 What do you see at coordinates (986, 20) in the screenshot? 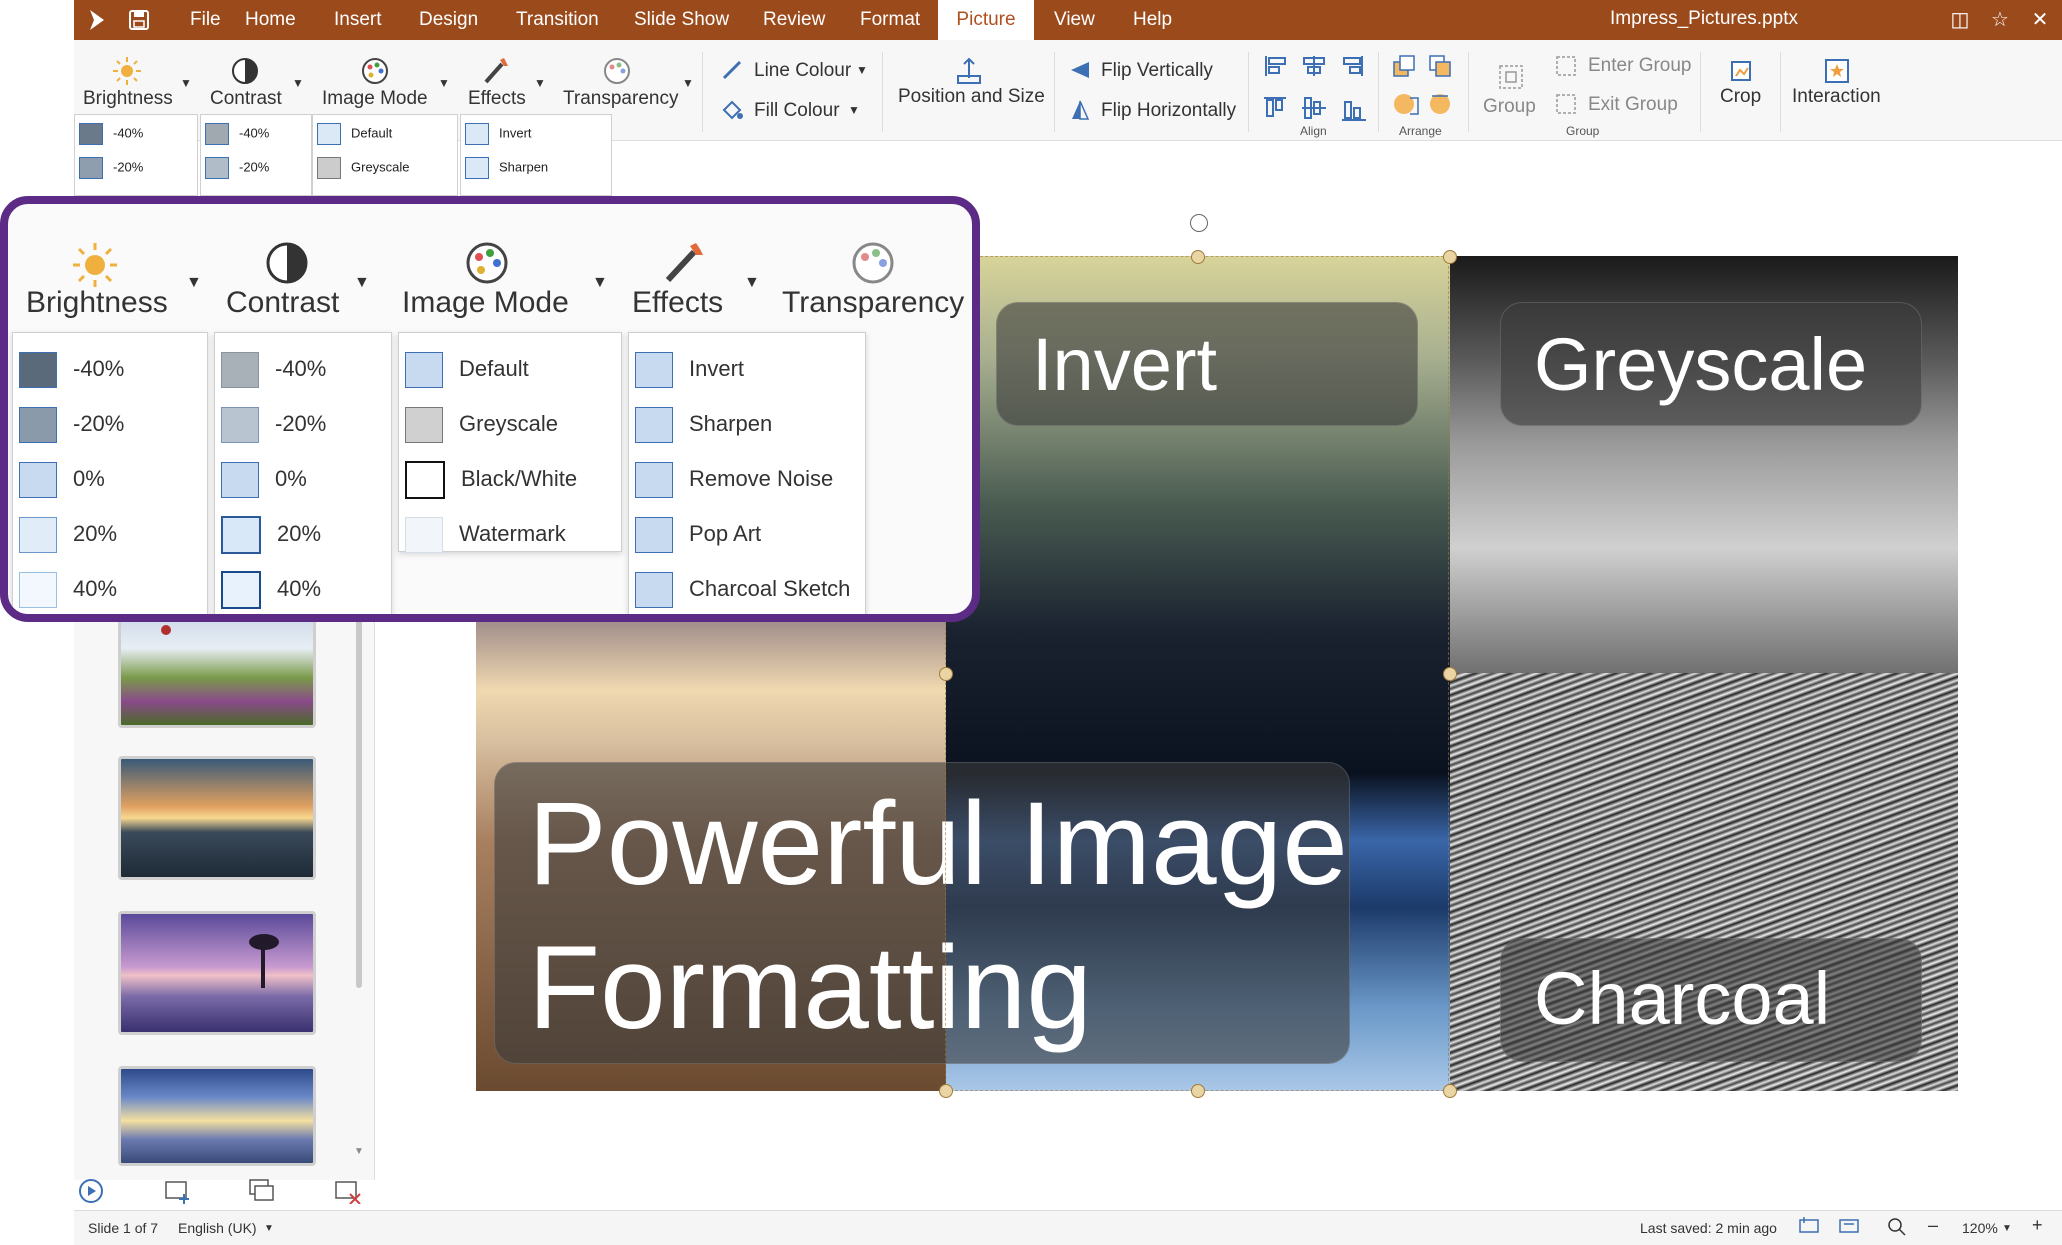
I see `menu-picture: Picture` at bounding box center [986, 20].